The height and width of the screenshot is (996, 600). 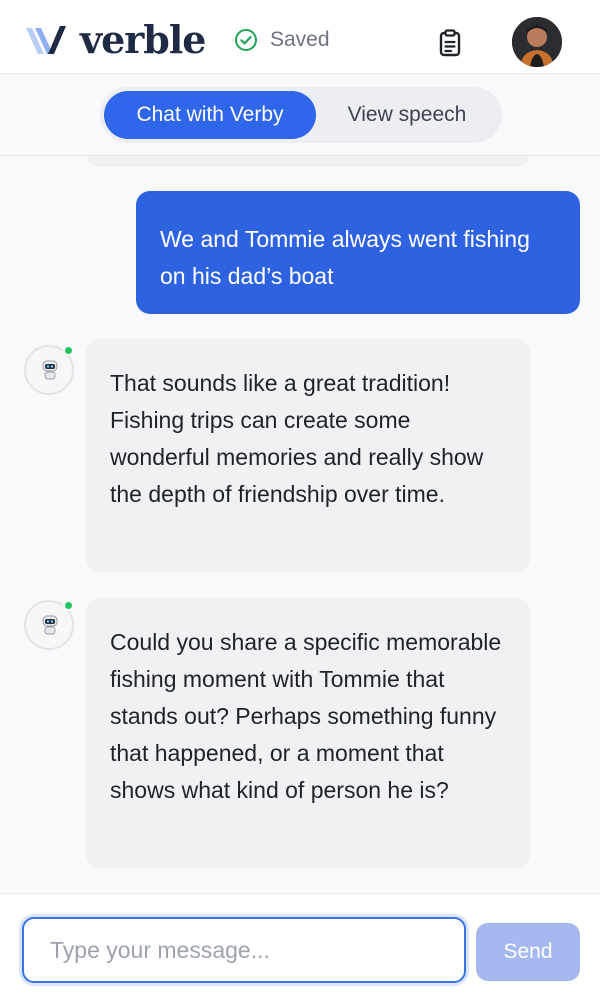 I want to click on tab-chat-with-verby: Chat with Verby, so click(x=210, y=115).